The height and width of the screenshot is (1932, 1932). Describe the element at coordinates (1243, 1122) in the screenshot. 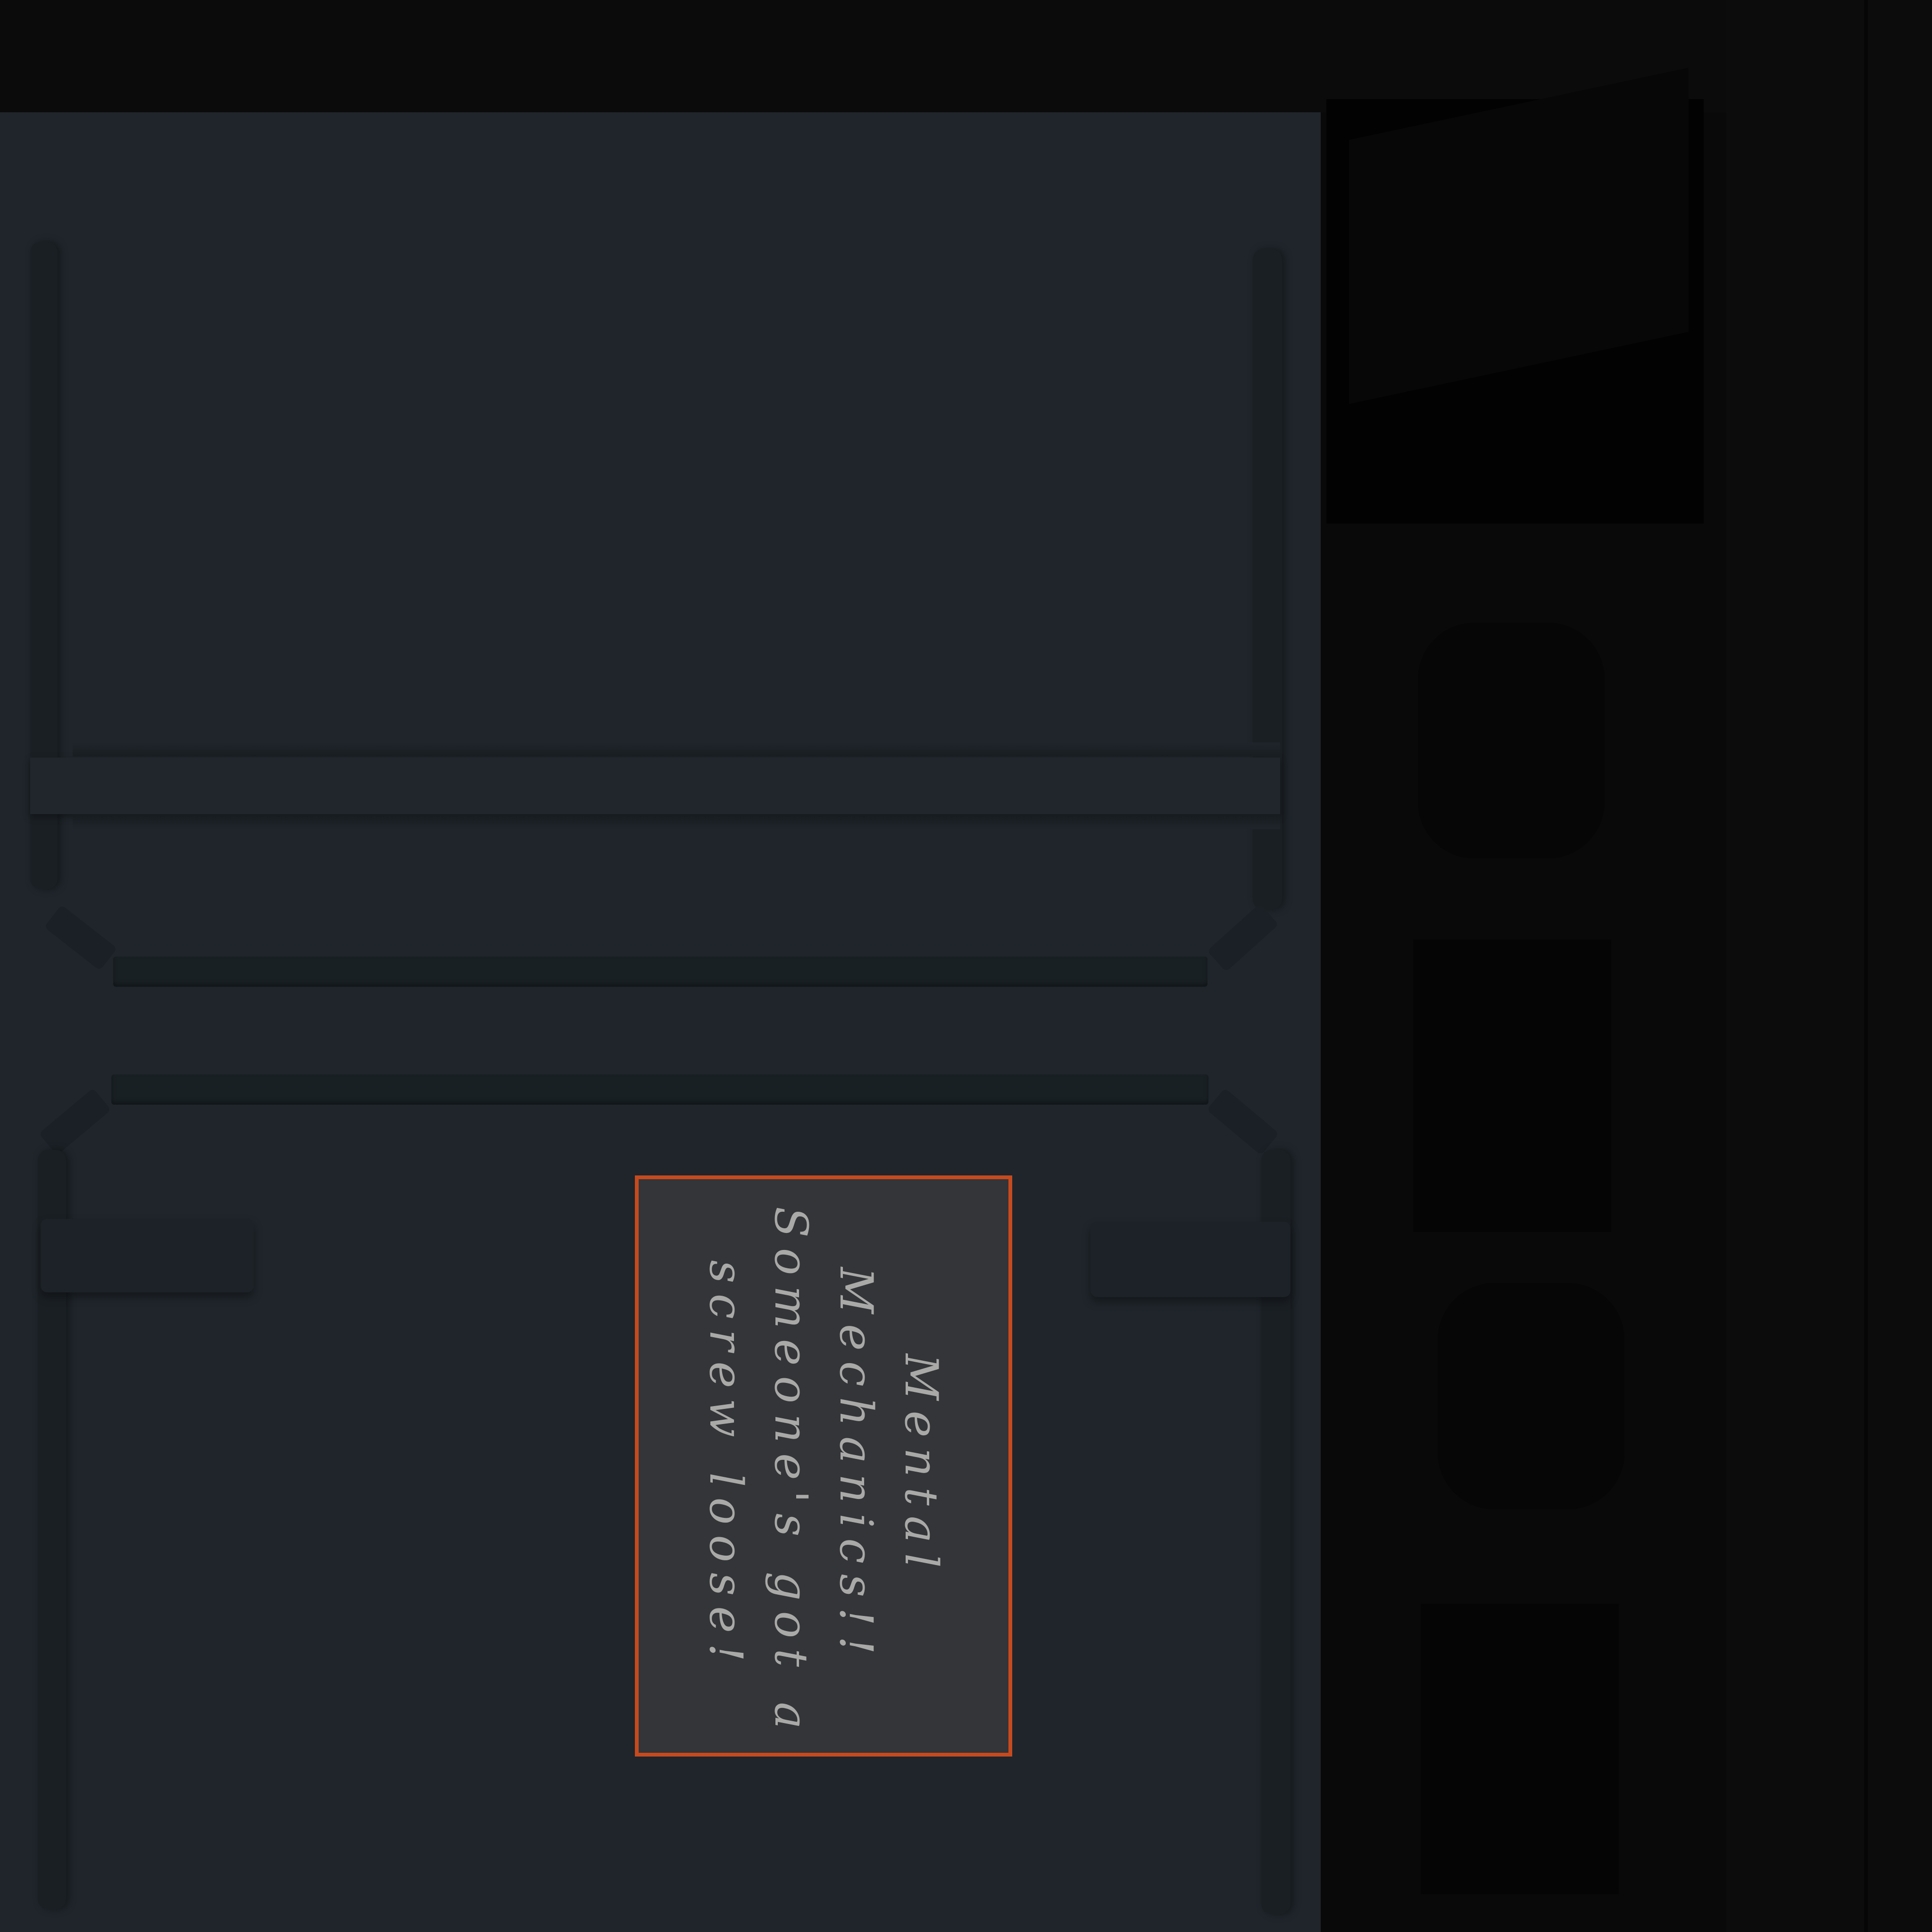

I see `corner-bevel-right-bottom` at that location.